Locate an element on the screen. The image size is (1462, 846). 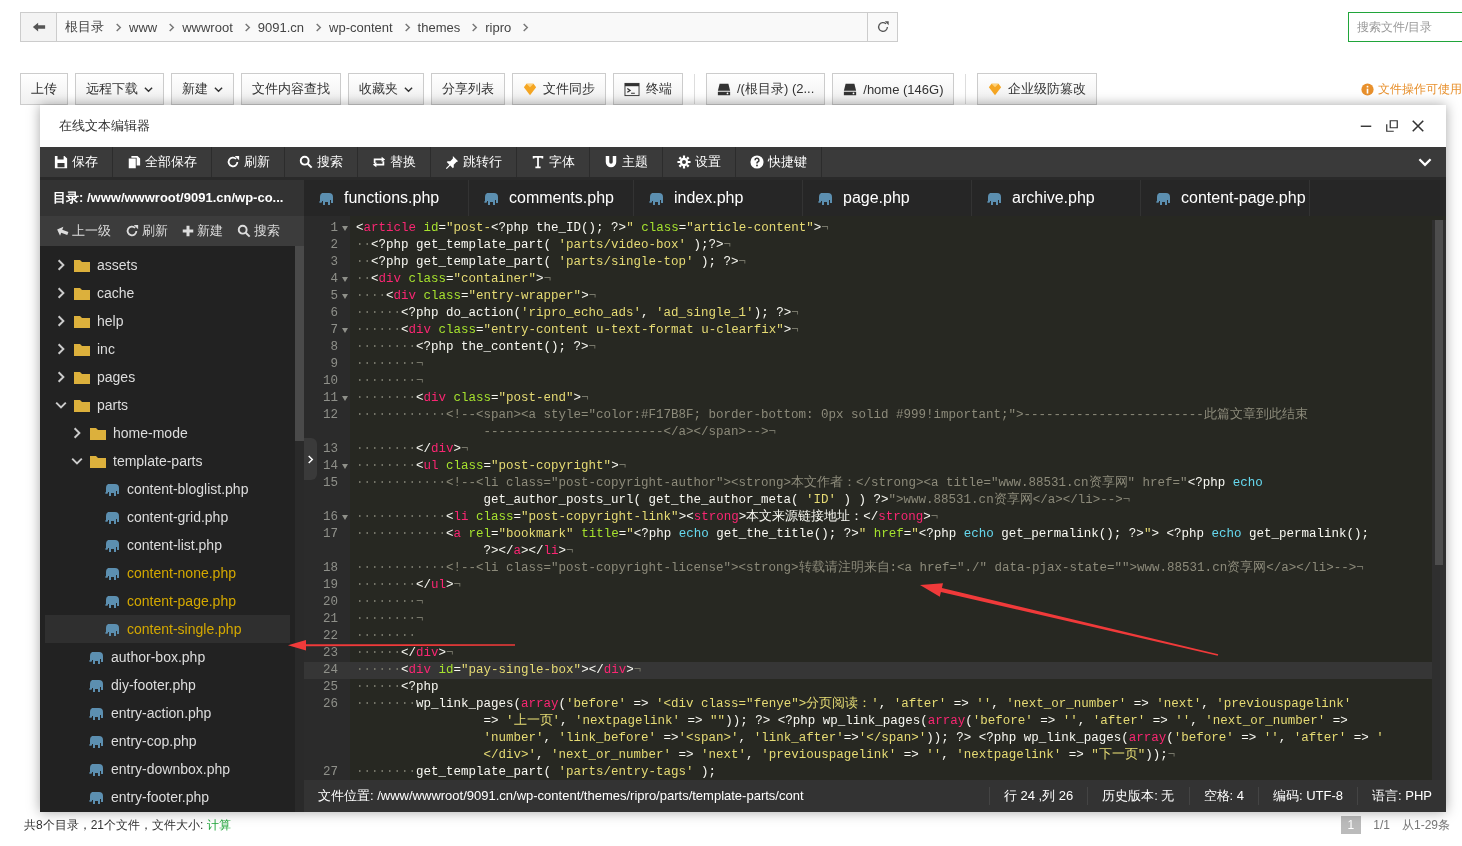
line-number: 12 is located at coordinates (331, 415).